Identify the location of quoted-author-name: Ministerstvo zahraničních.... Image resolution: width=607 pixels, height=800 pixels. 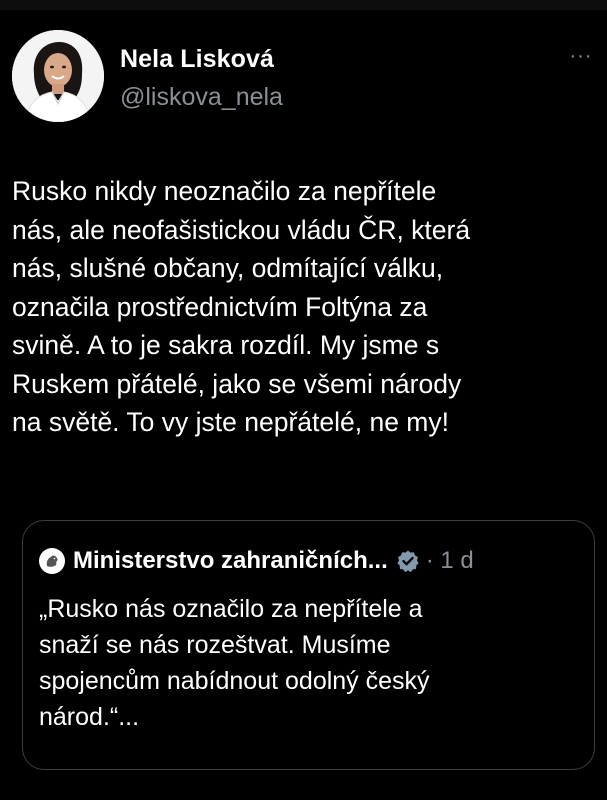
(230, 561).